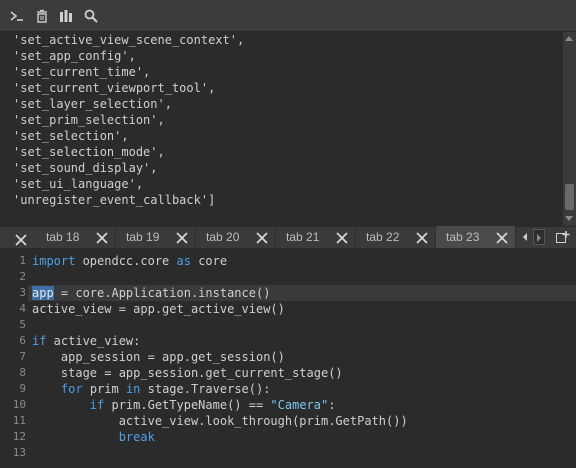 The width and height of the screenshot is (576, 468). Describe the element at coordinates (92, 104) in the screenshot. I see `output-line: 'set_layer_selection',` at that location.